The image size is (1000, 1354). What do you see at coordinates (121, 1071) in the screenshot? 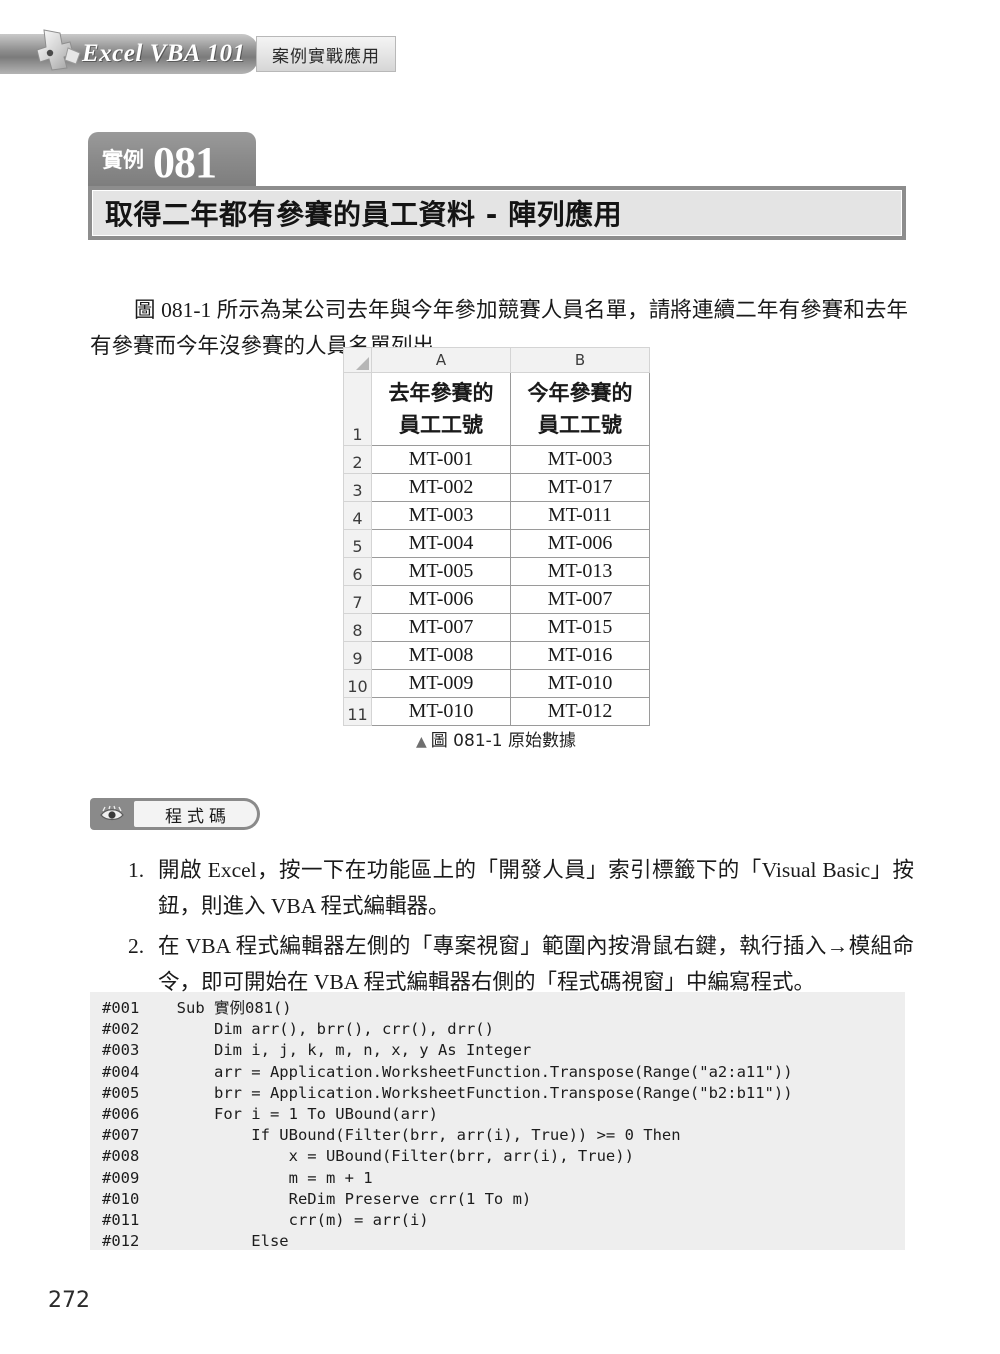
I see `code-line-number: #004` at bounding box center [121, 1071].